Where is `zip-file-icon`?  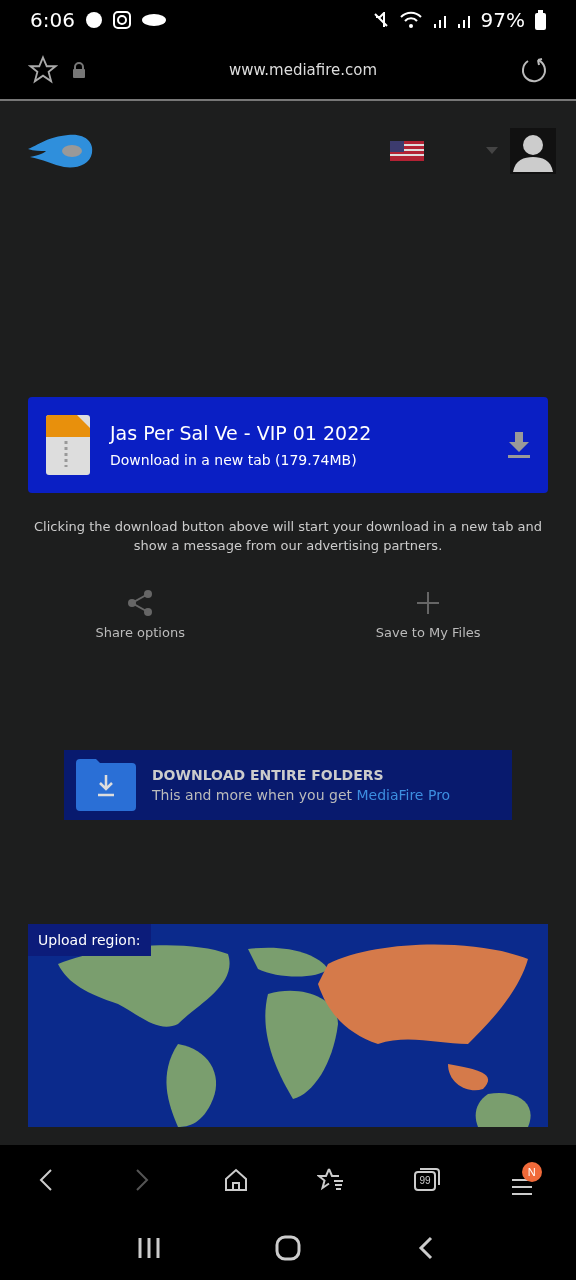
zip-file-icon is located at coordinates (68, 445).